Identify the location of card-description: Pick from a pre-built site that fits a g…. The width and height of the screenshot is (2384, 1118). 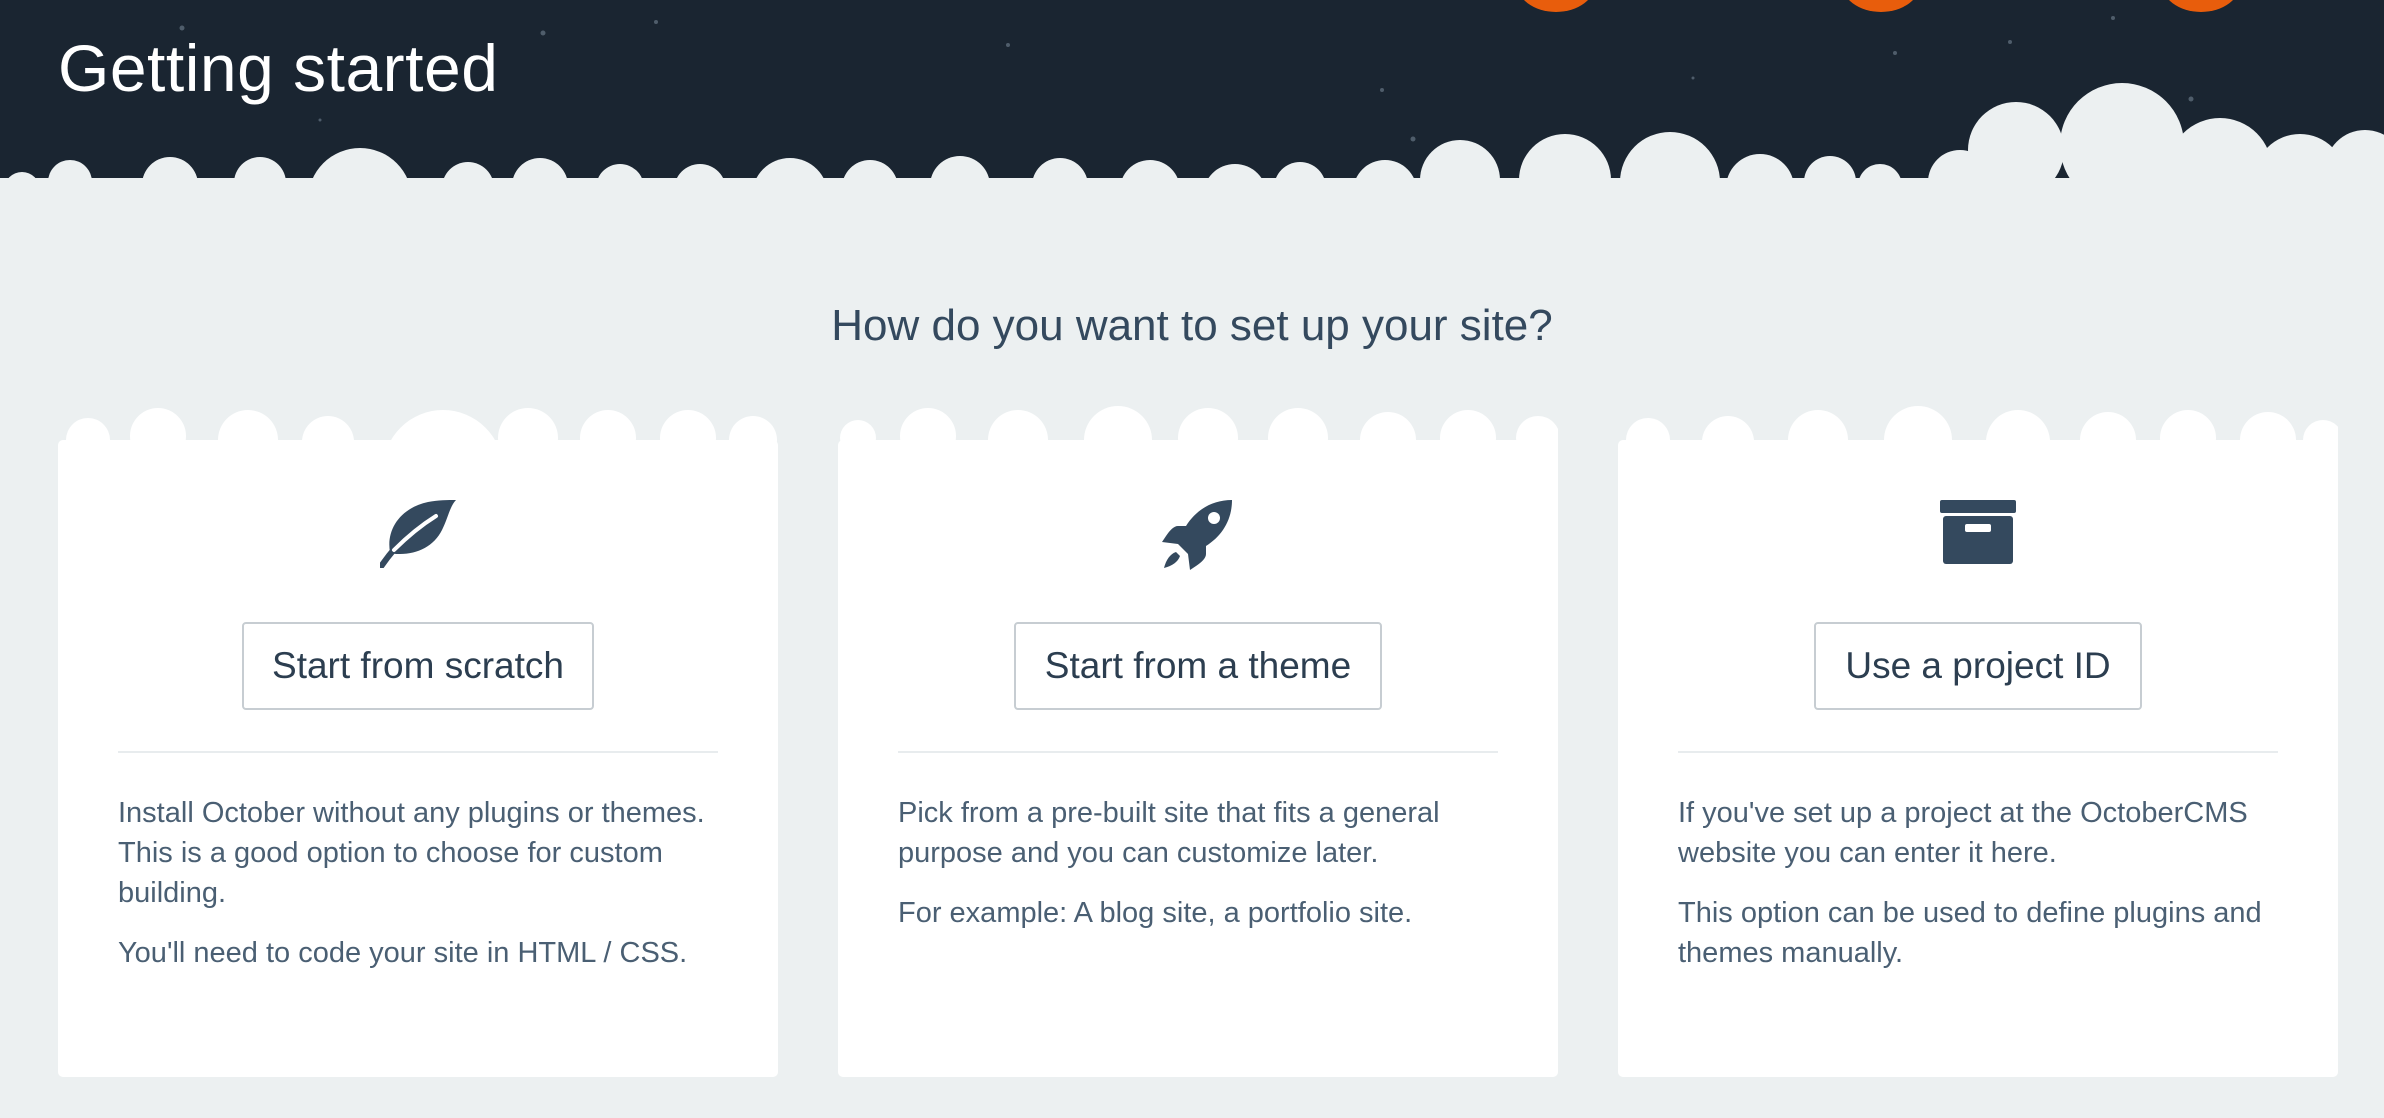
(1198, 873).